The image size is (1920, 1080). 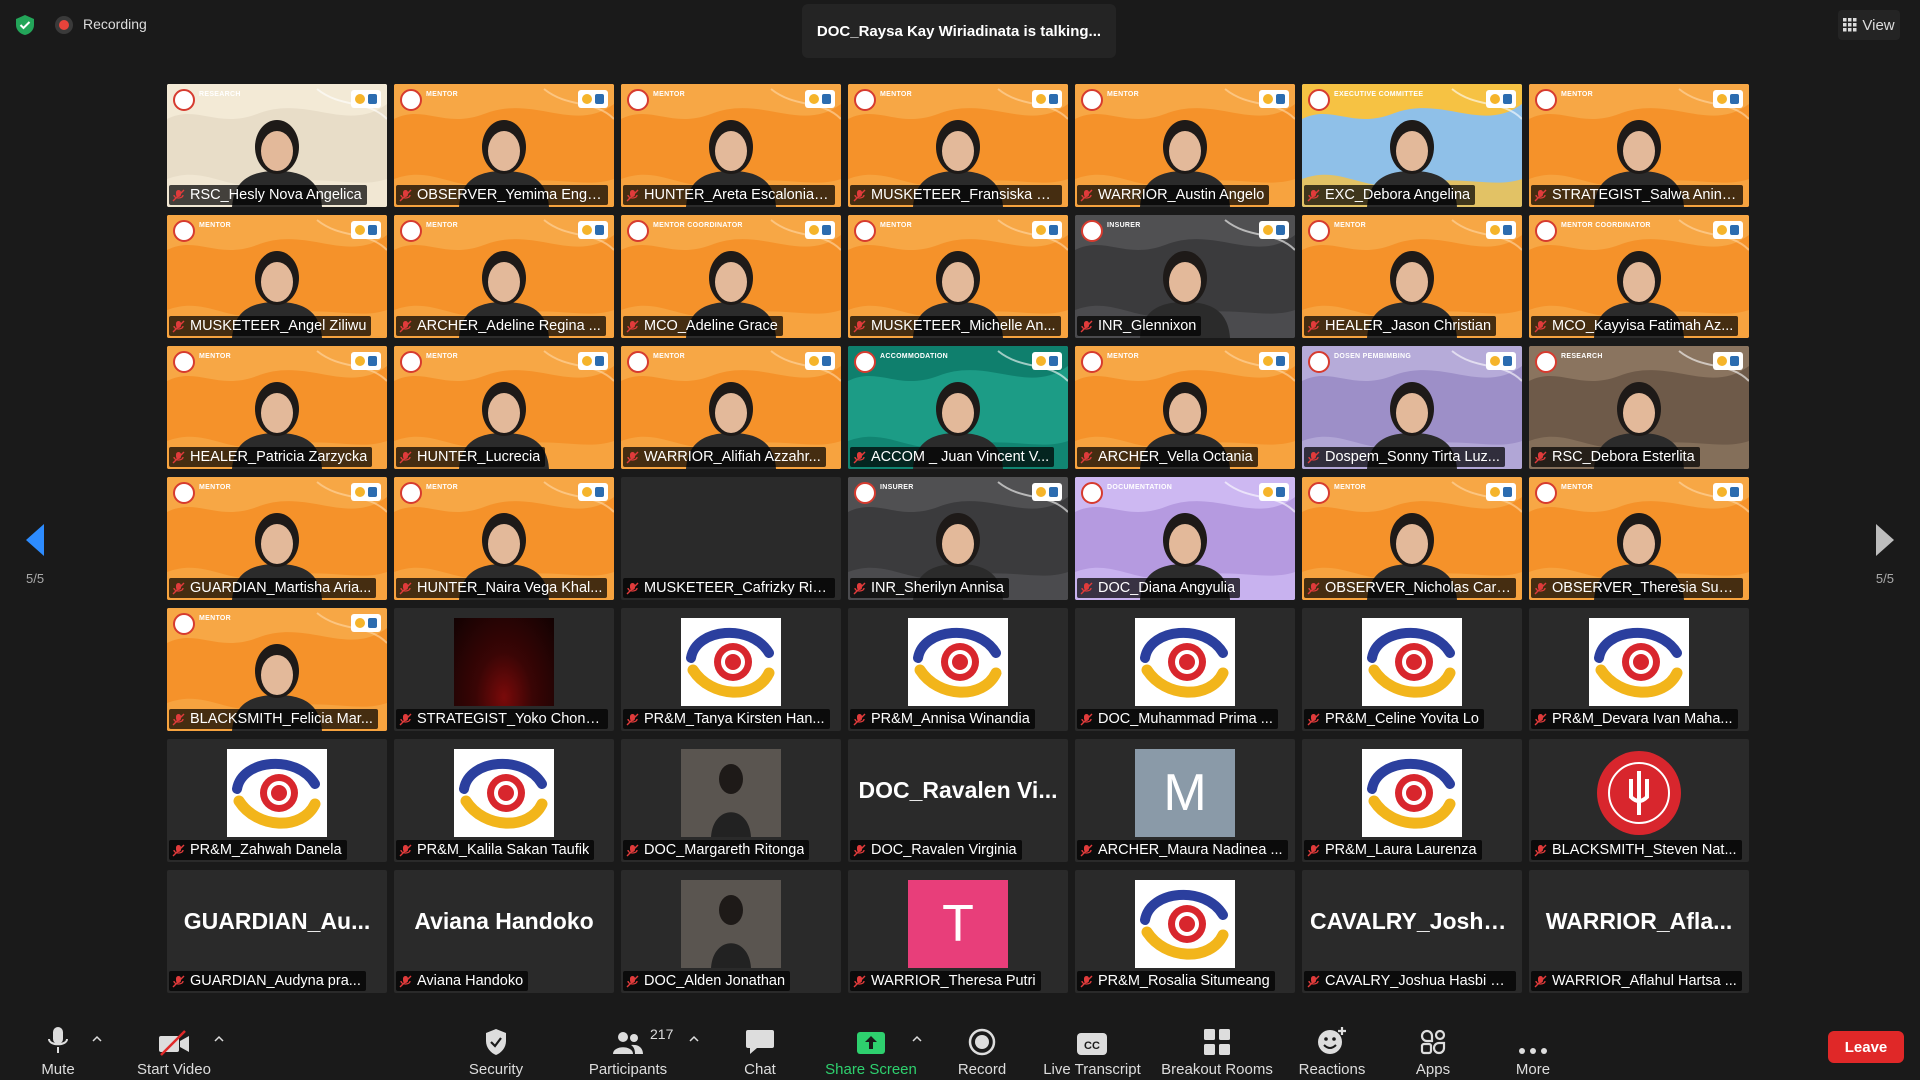 What do you see at coordinates (25, 25) in the screenshot?
I see `encryption-shield-icon` at bounding box center [25, 25].